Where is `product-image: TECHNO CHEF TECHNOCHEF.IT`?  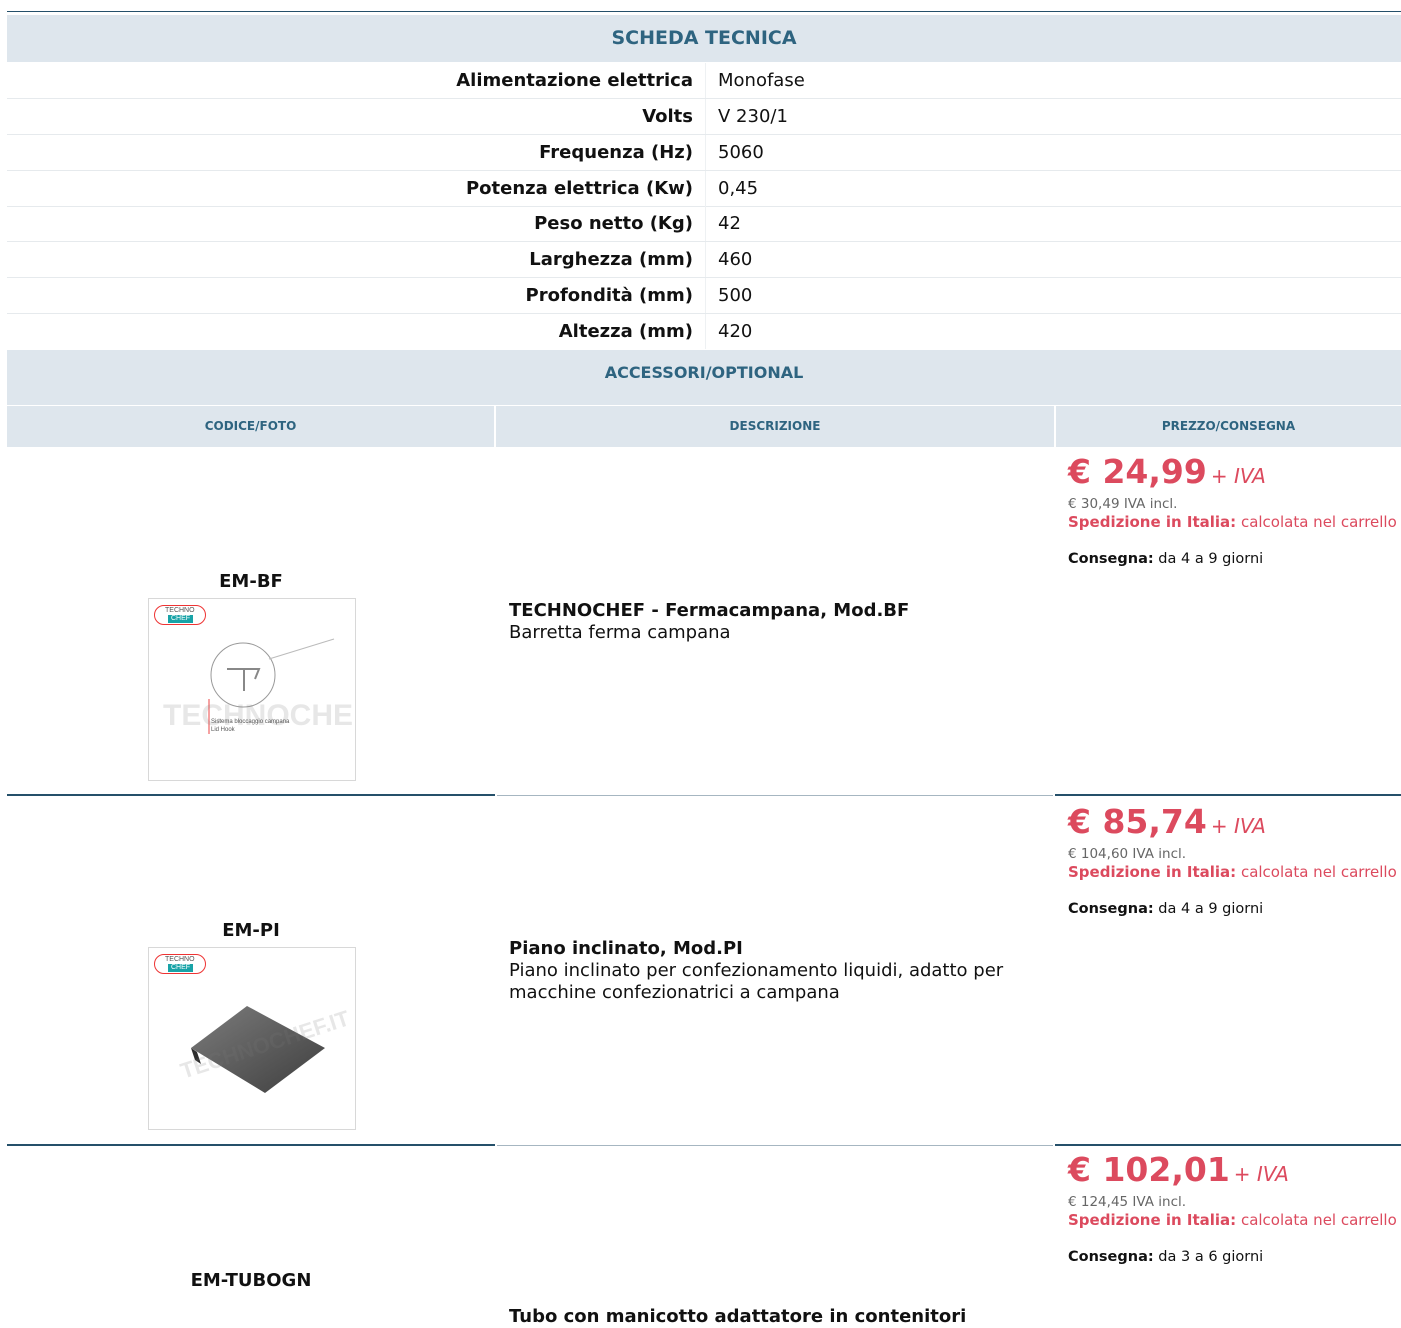
product-image: TECHNO CHEF TECHNOCHEF.IT is located at coordinates (252, 1038).